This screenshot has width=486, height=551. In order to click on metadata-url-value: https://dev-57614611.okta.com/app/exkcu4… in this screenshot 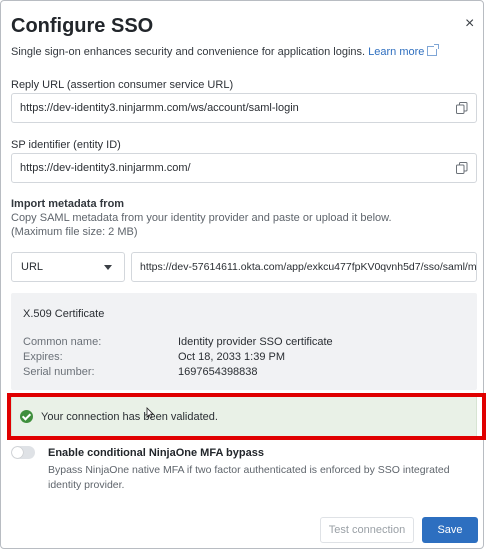, I will do `click(308, 267)`.